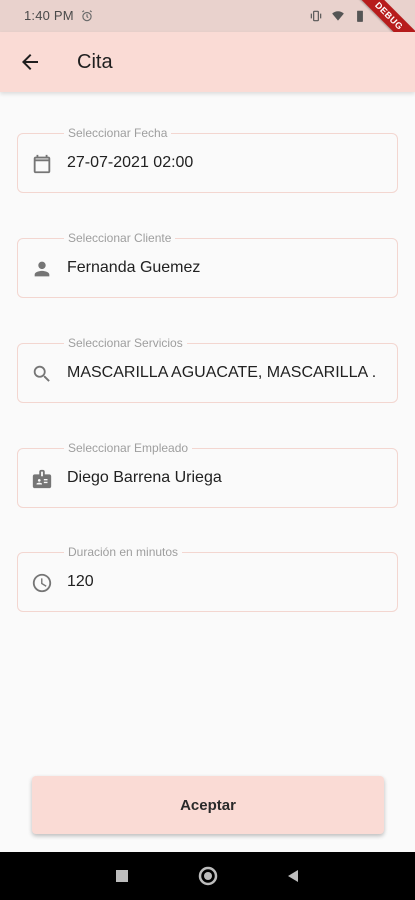 The height and width of the screenshot is (900, 415). I want to click on home-button, so click(208, 876).